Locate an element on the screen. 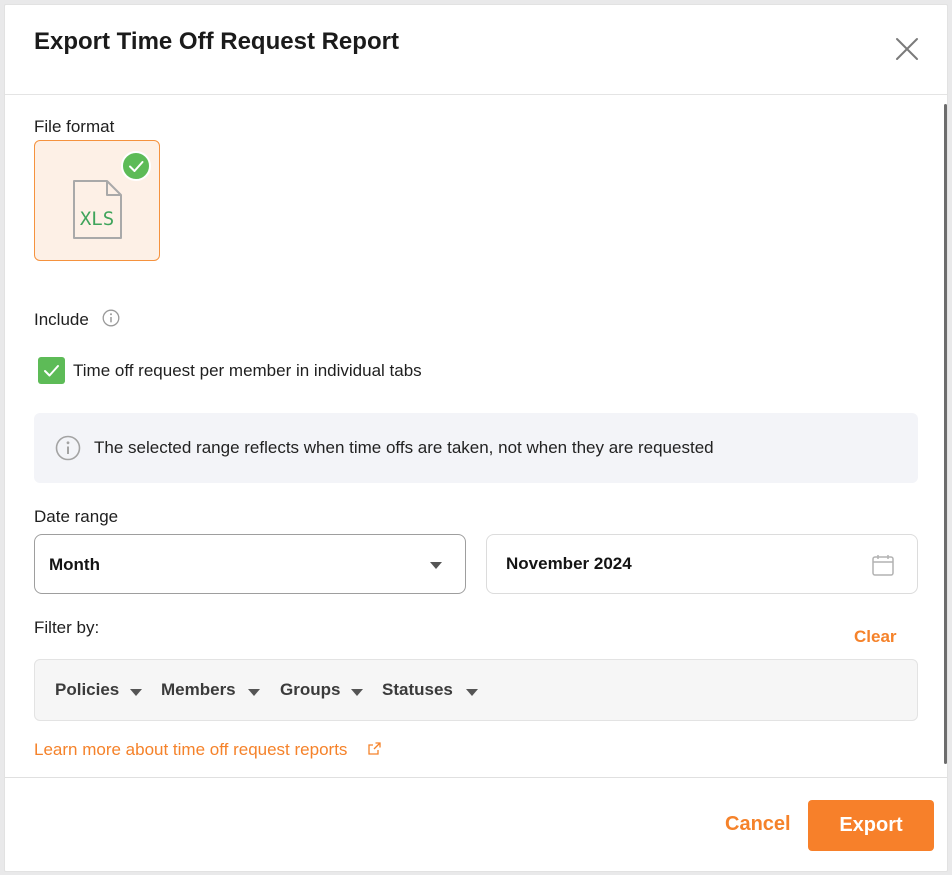 The image size is (952, 875). selected-check-icon is located at coordinates (136, 166).